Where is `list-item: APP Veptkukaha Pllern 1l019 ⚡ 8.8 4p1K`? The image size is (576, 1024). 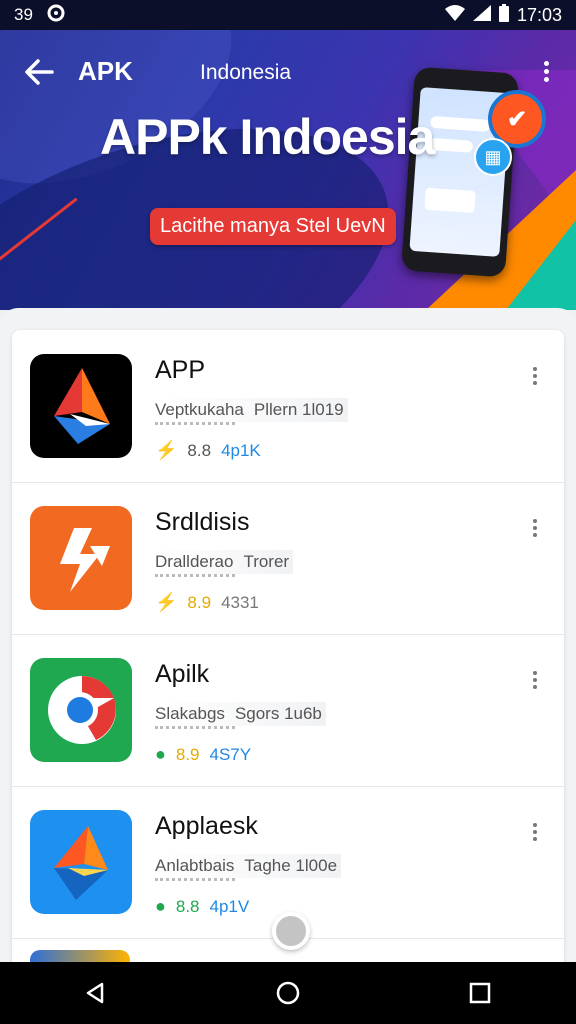
list-item: APP Veptkukaha Pllern 1l019 ⚡ 8.8 4p1K is located at coordinates (288, 406).